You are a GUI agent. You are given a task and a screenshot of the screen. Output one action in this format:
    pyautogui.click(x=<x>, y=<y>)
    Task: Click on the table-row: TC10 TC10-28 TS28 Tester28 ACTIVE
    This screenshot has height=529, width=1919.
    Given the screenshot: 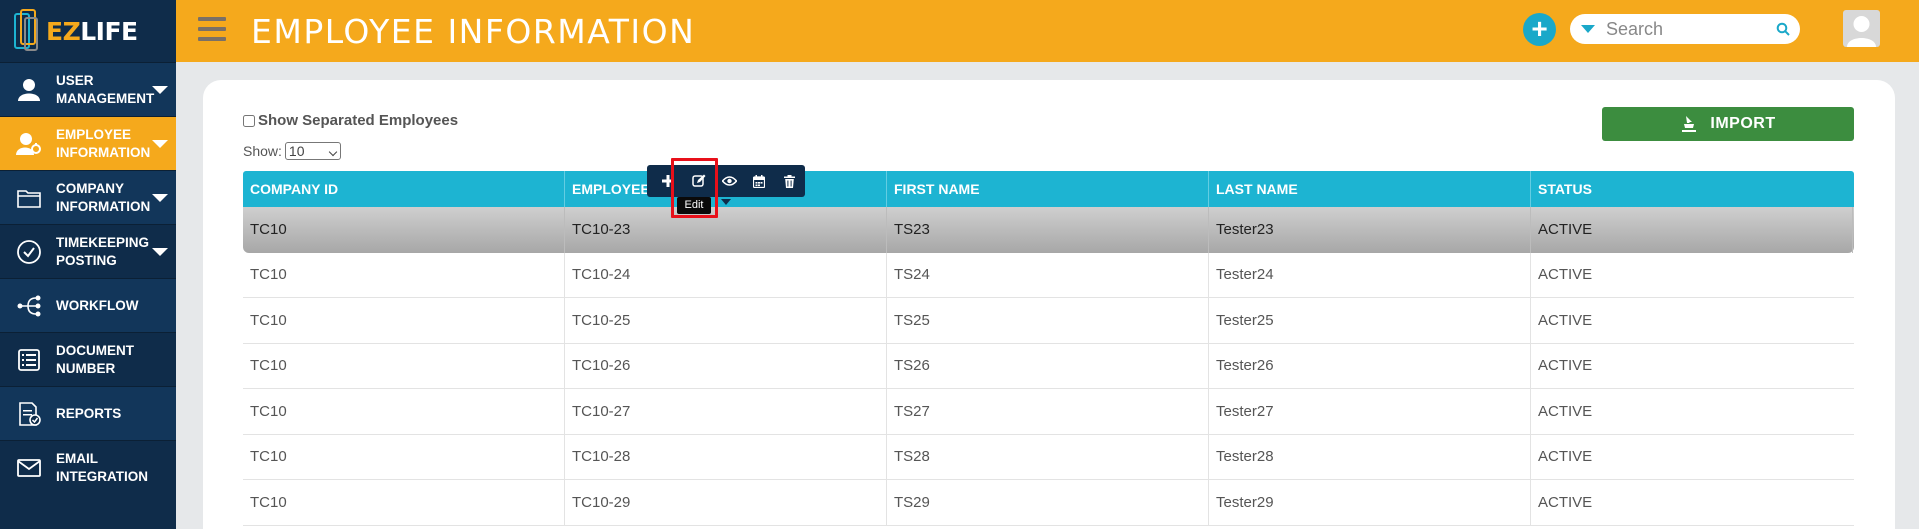 What is the action you would take?
    pyautogui.click(x=1048, y=457)
    